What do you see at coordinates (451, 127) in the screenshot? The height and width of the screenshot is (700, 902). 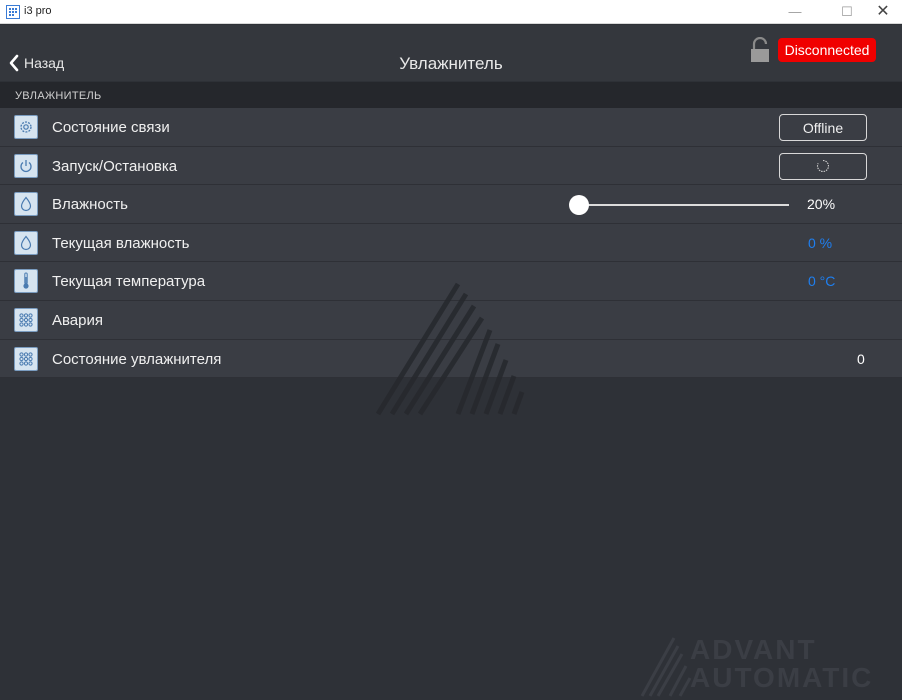 I see `row-connection-status: Состояние связи Offline` at bounding box center [451, 127].